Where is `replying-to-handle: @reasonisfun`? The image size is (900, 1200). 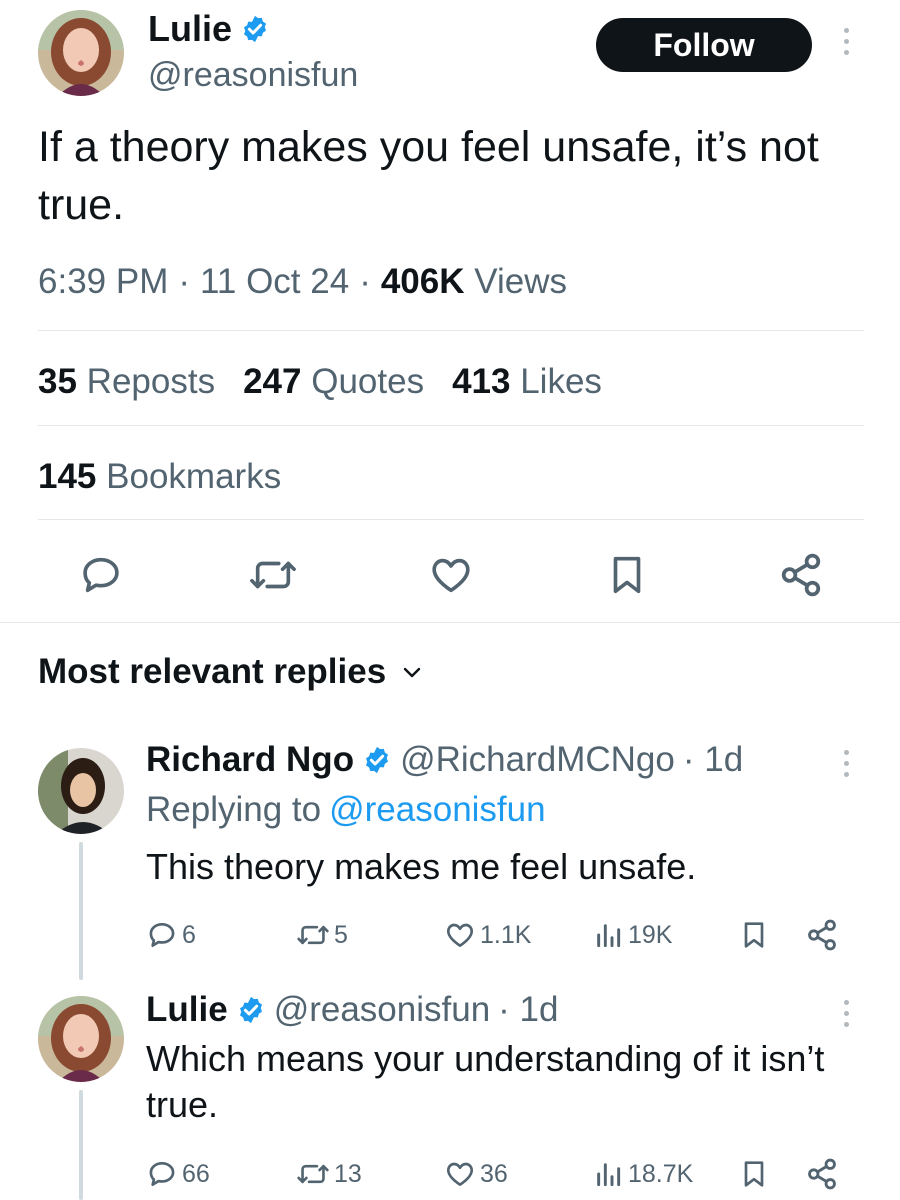
replying-to-handle: @reasonisfun is located at coordinates (437, 810).